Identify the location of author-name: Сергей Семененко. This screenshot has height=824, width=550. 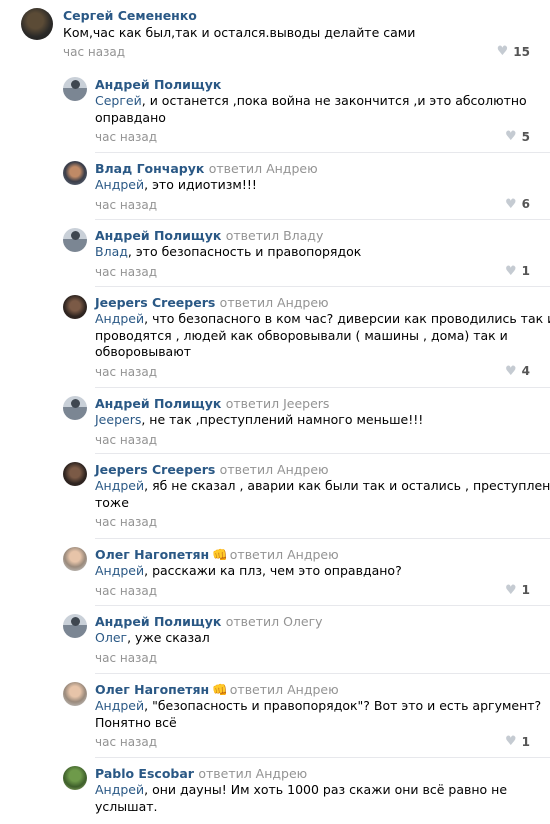
(130, 15).